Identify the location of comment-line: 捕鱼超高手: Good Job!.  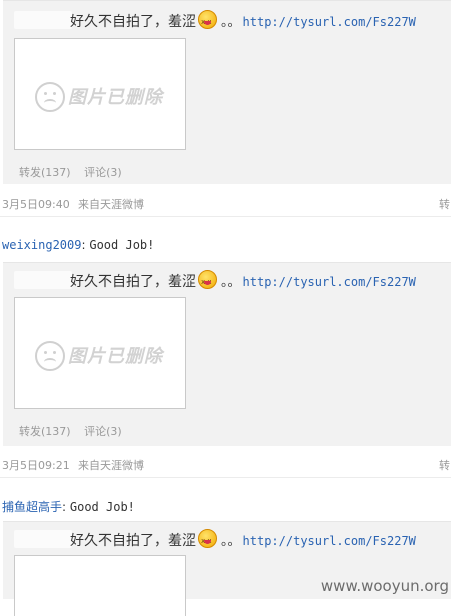
(68, 506).